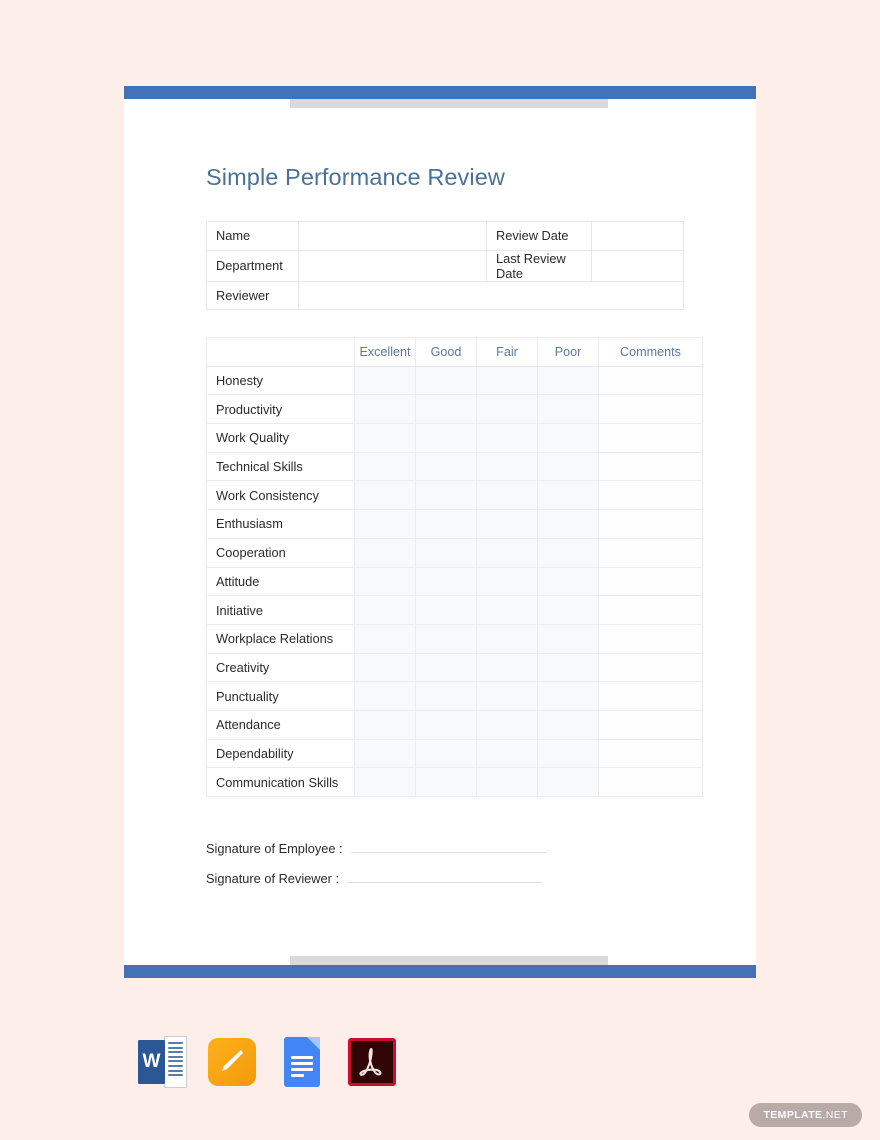  I want to click on rating-row: Honesty, so click(454, 380).